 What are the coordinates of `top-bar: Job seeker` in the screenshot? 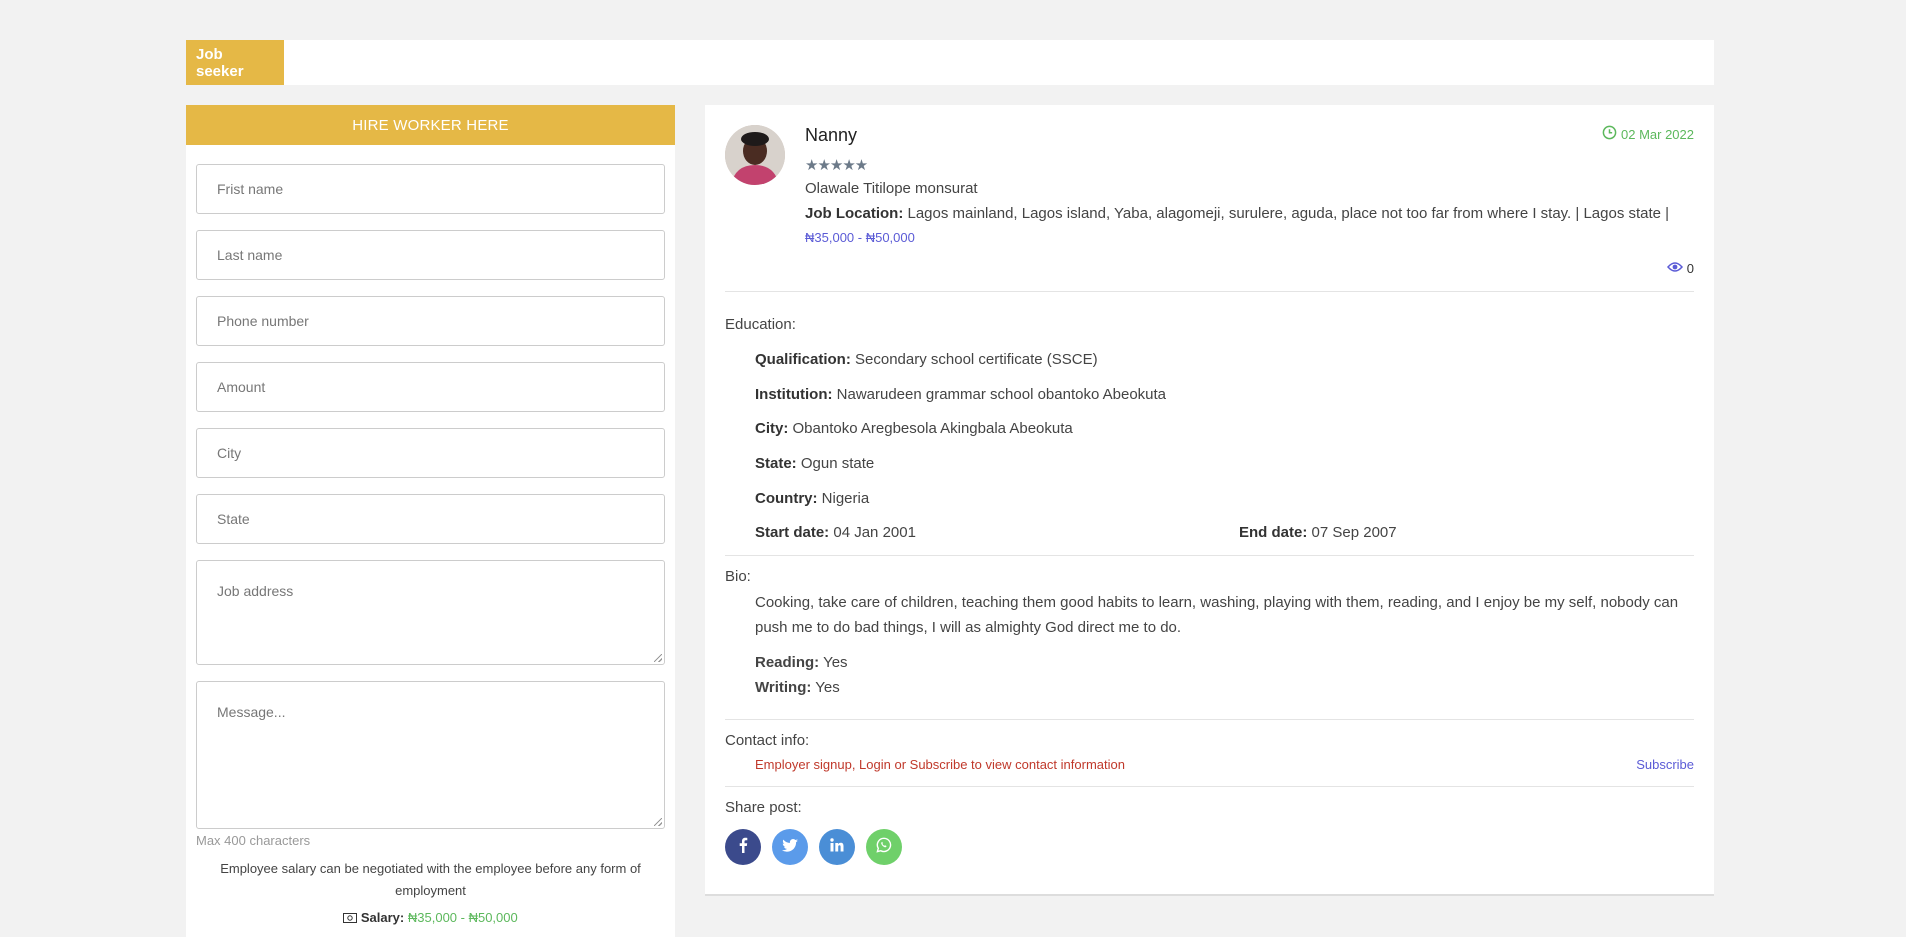 It's located at (950, 62).